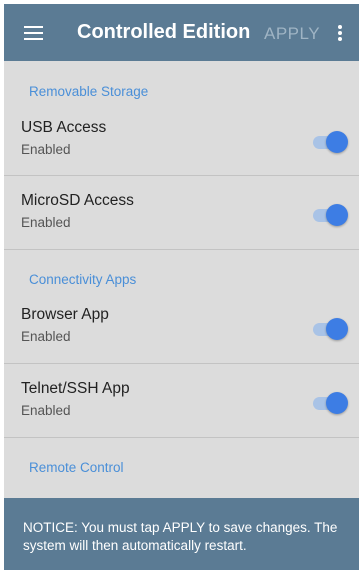 The image size is (363, 570). What do you see at coordinates (181, 330) in the screenshot?
I see `setting-row-browser-app: Browser App Enabled` at bounding box center [181, 330].